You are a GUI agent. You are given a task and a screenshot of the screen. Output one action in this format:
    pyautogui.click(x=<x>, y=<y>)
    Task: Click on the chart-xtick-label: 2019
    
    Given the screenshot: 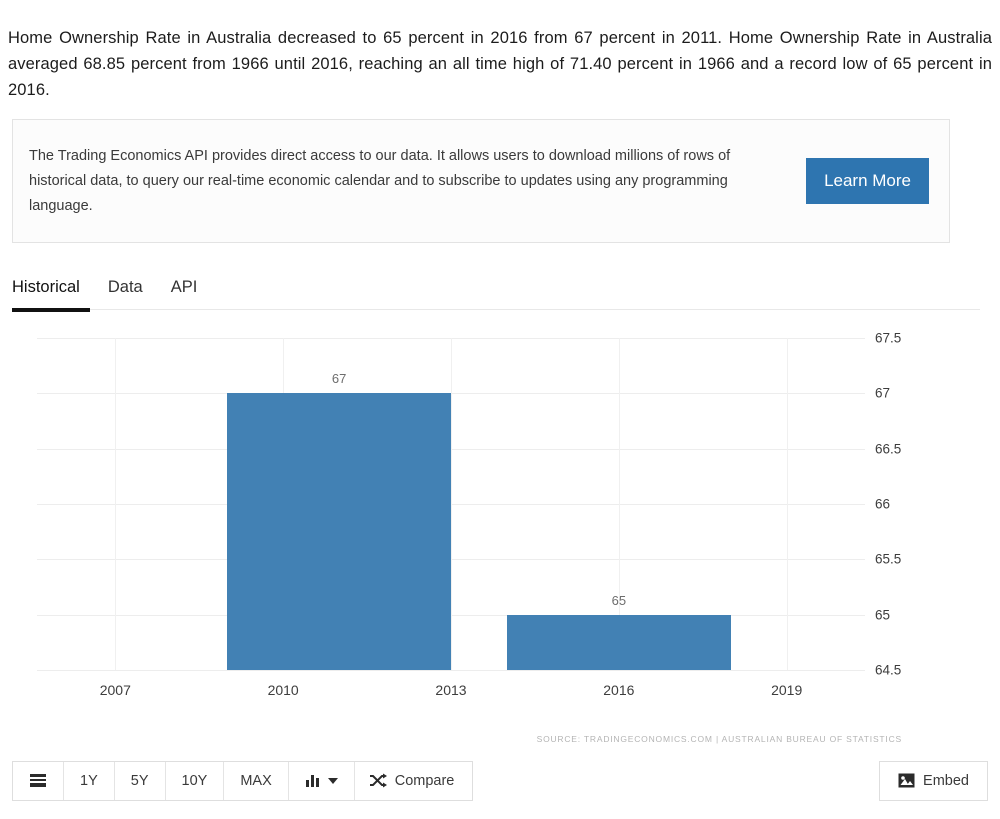 What is the action you would take?
    pyautogui.click(x=787, y=690)
    